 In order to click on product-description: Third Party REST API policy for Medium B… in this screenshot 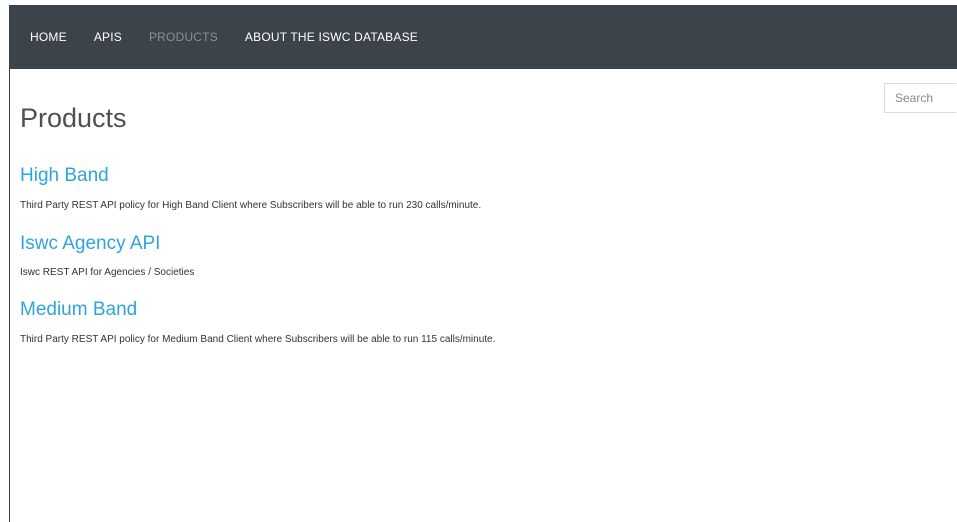, I will do `click(258, 339)`.